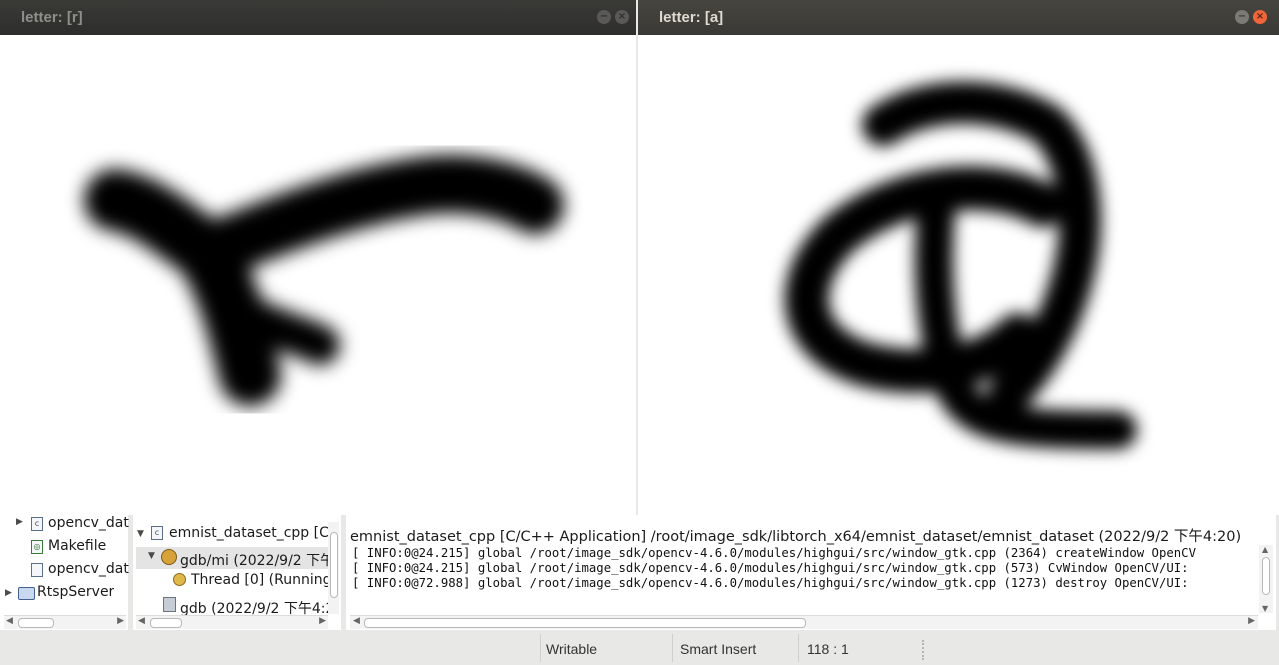 The image size is (1279, 665). I want to click on status-cursor-position: 118 : 1, so click(828, 648).